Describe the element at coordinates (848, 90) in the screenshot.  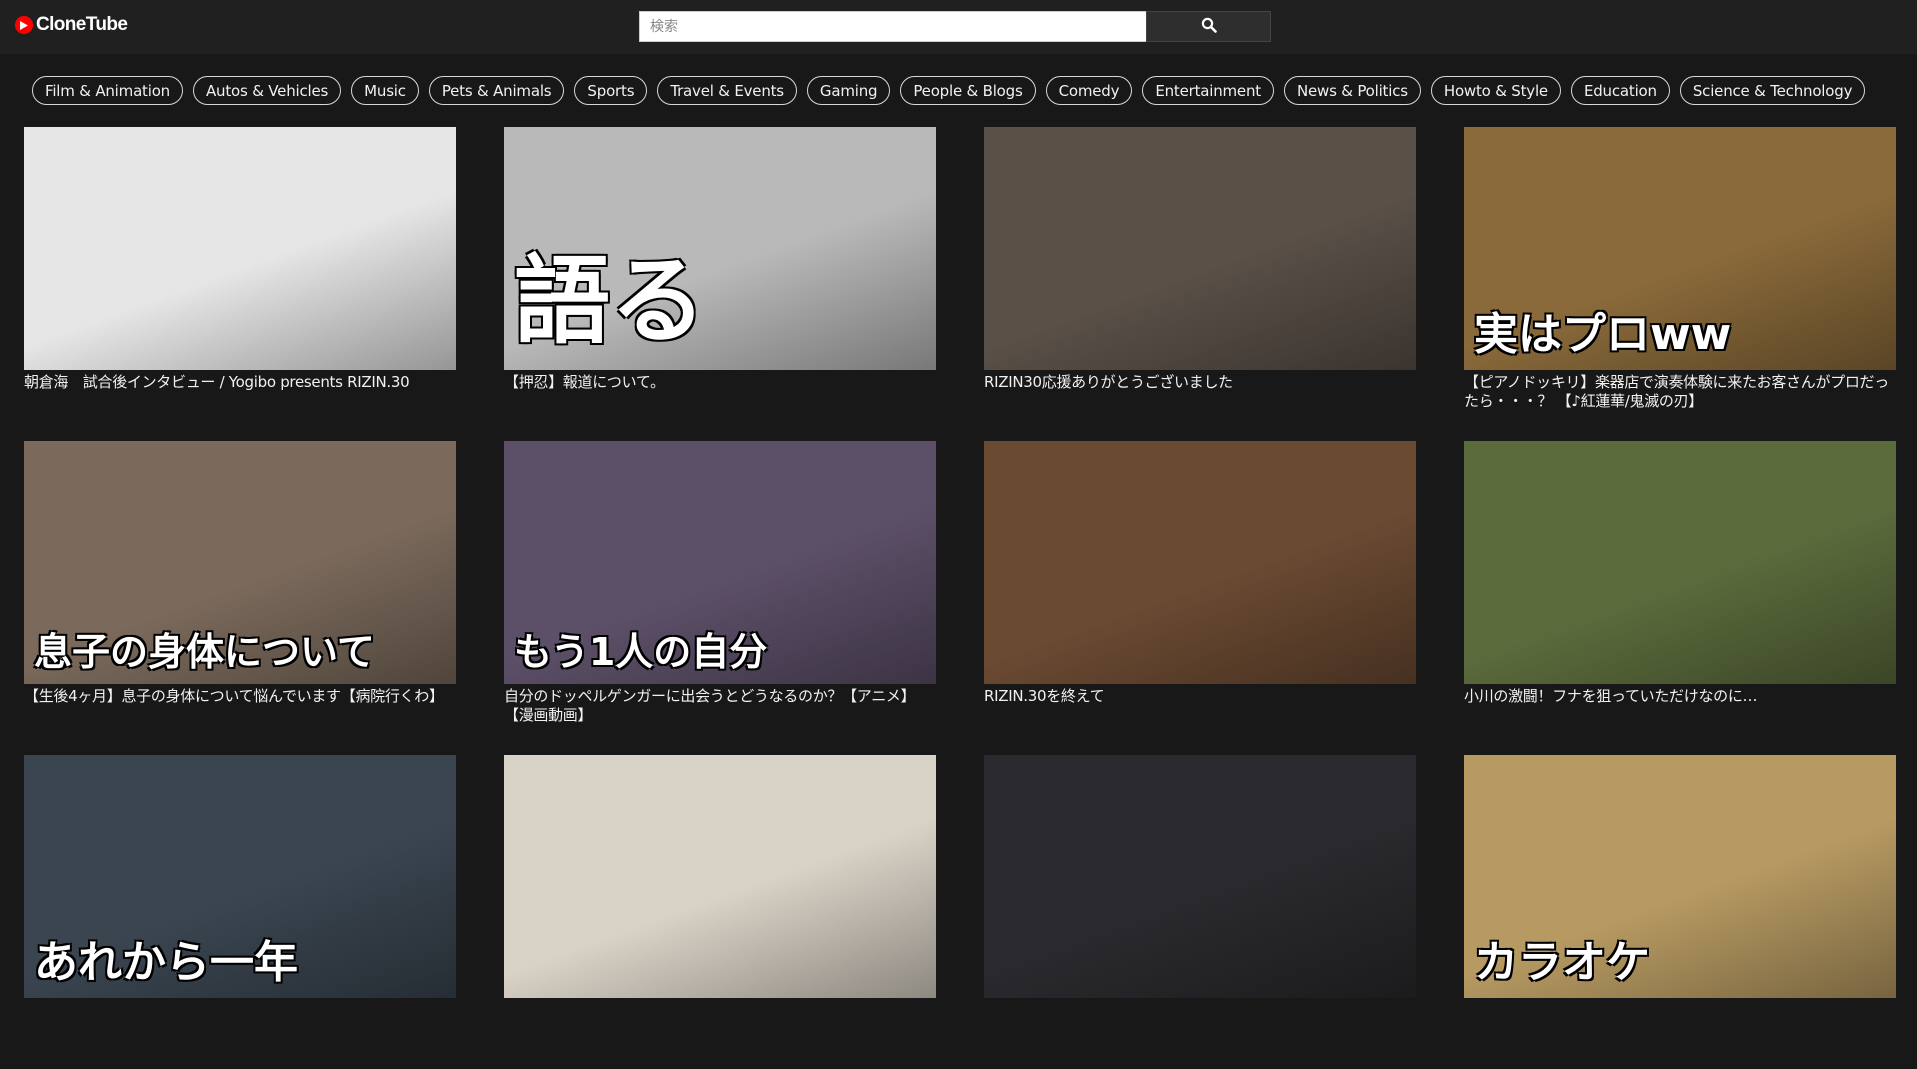
I see `category-chip: Gaming` at that location.